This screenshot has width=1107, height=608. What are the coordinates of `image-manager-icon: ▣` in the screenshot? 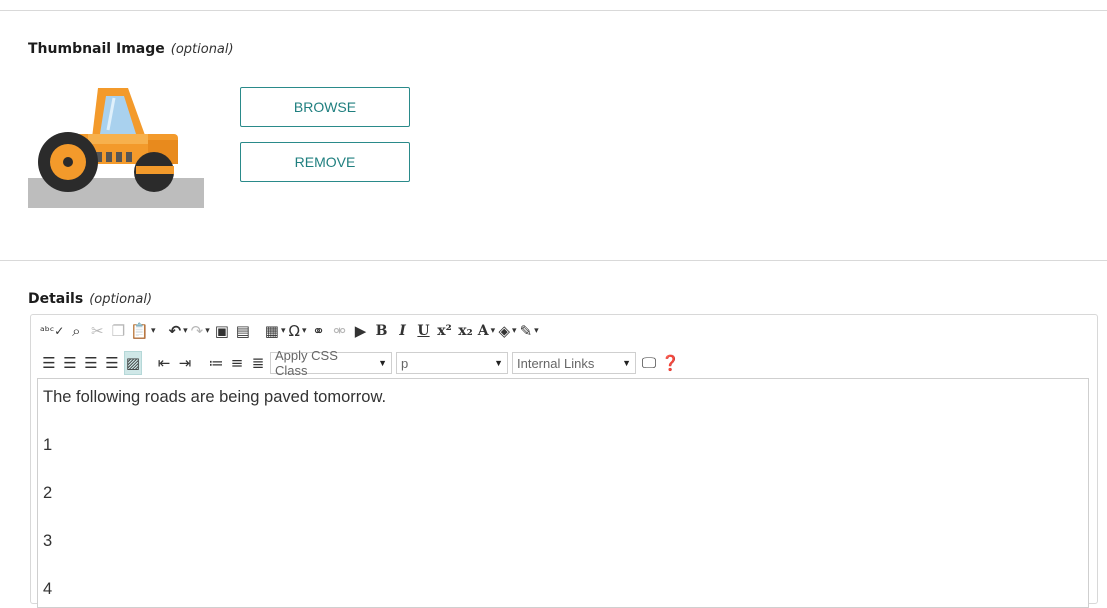 It's located at (222, 331).